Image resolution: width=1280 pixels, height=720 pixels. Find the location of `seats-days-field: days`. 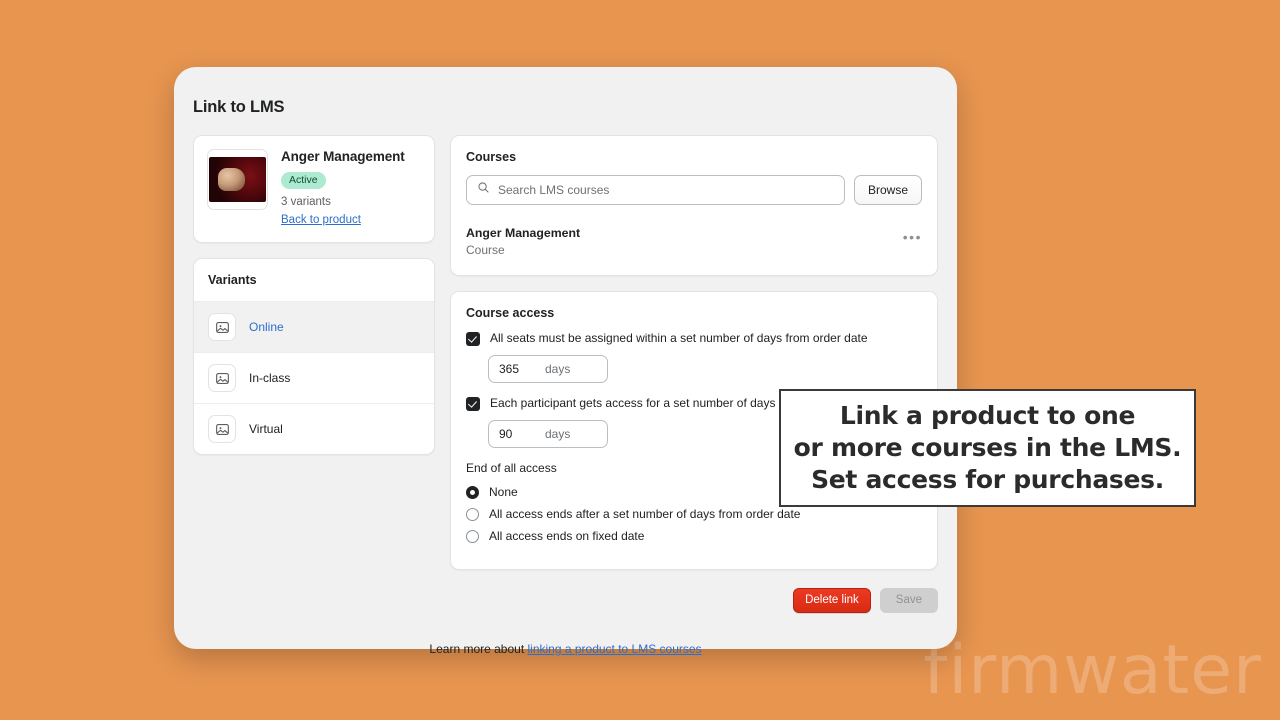

seats-days-field: days is located at coordinates (548, 369).